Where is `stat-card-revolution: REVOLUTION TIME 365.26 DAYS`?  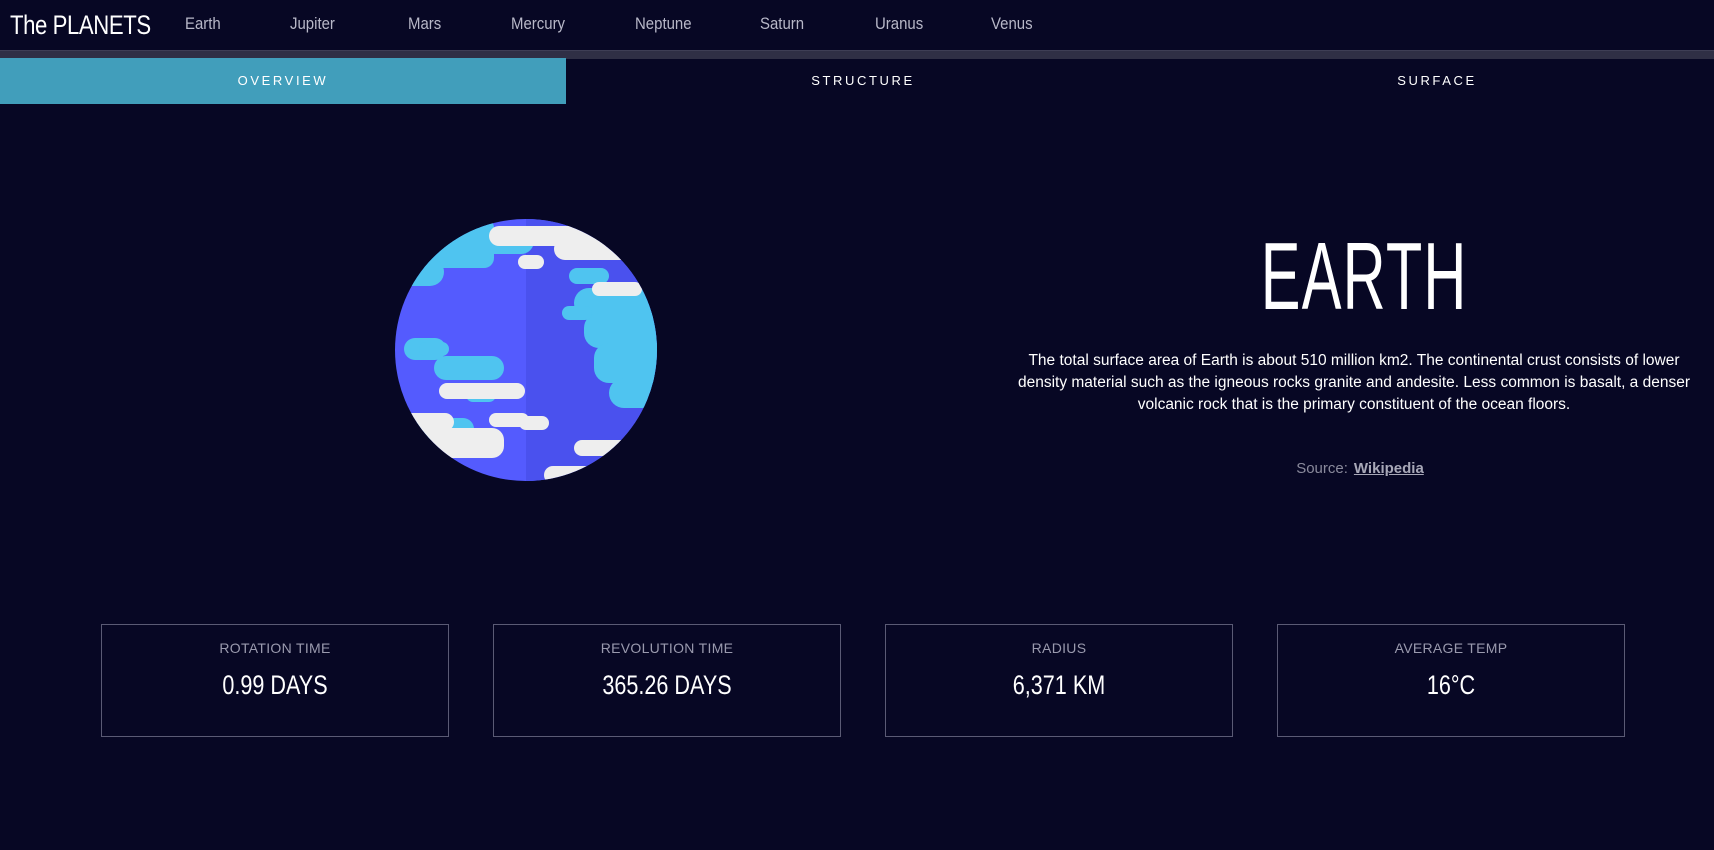
stat-card-revolution: REVOLUTION TIME 365.26 DAYS is located at coordinates (667, 680).